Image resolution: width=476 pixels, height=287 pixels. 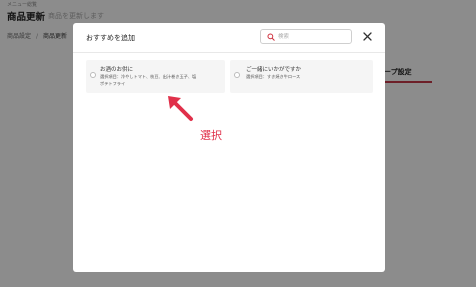 I want to click on recommendation-option-card: お酒のお供に 選択項目：冷やしトマト、枝豆、出汁巻き玉子、塩 ポテトフライ, so click(x=155, y=76).